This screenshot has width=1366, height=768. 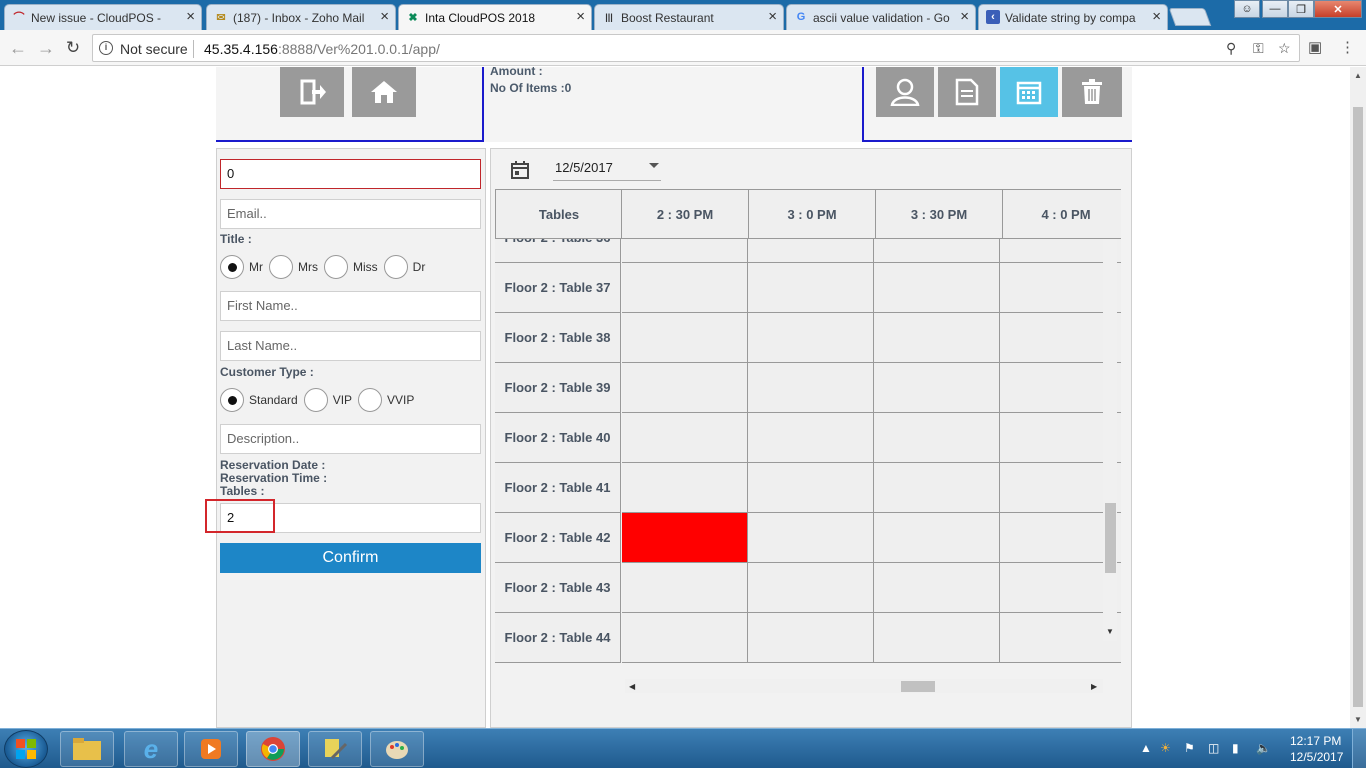 What do you see at coordinates (87, 749) in the screenshot?
I see `file-explorer-icon` at bounding box center [87, 749].